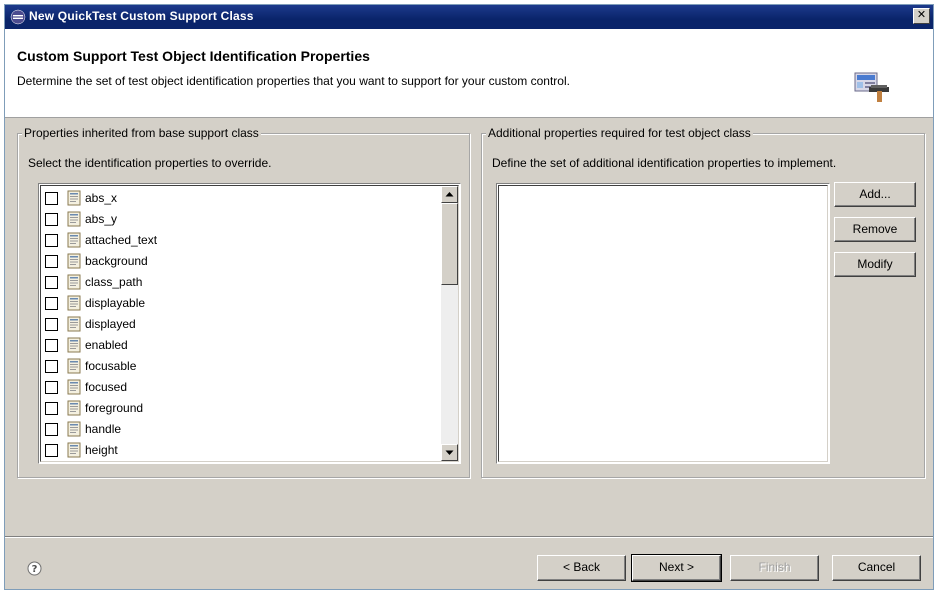 This screenshot has width=938, height=594. Describe the element at coordinates (121, 240) in the screenshot. I see `property-label: attached_text` at that location.